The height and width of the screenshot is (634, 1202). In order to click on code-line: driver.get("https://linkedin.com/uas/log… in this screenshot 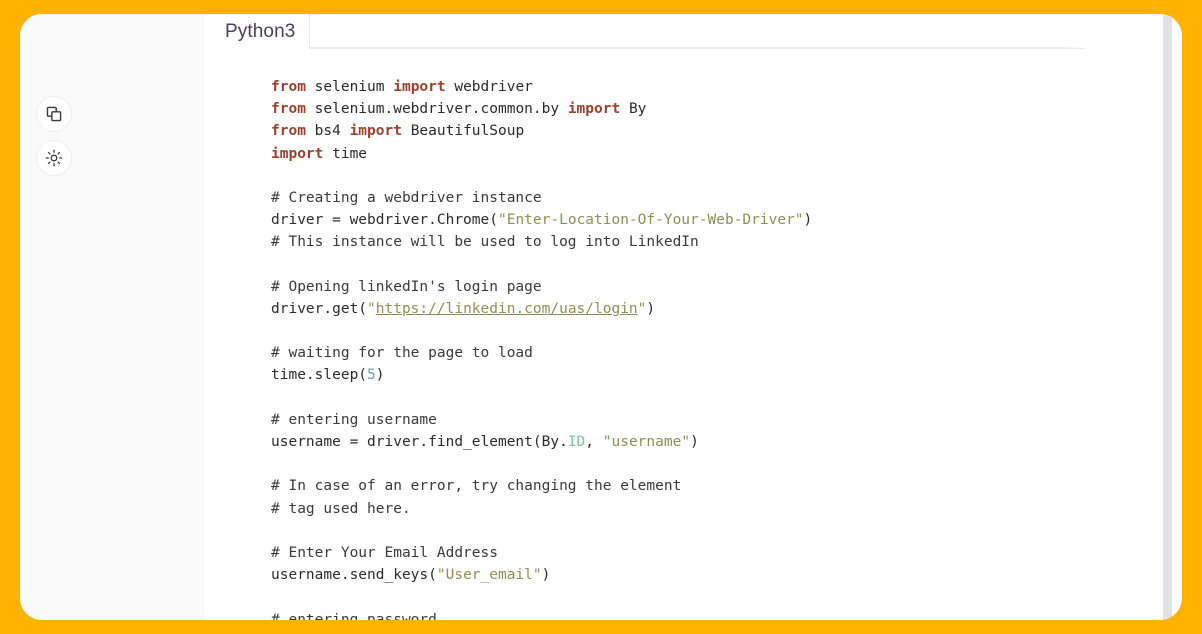, I will do `click(541, 309)`.